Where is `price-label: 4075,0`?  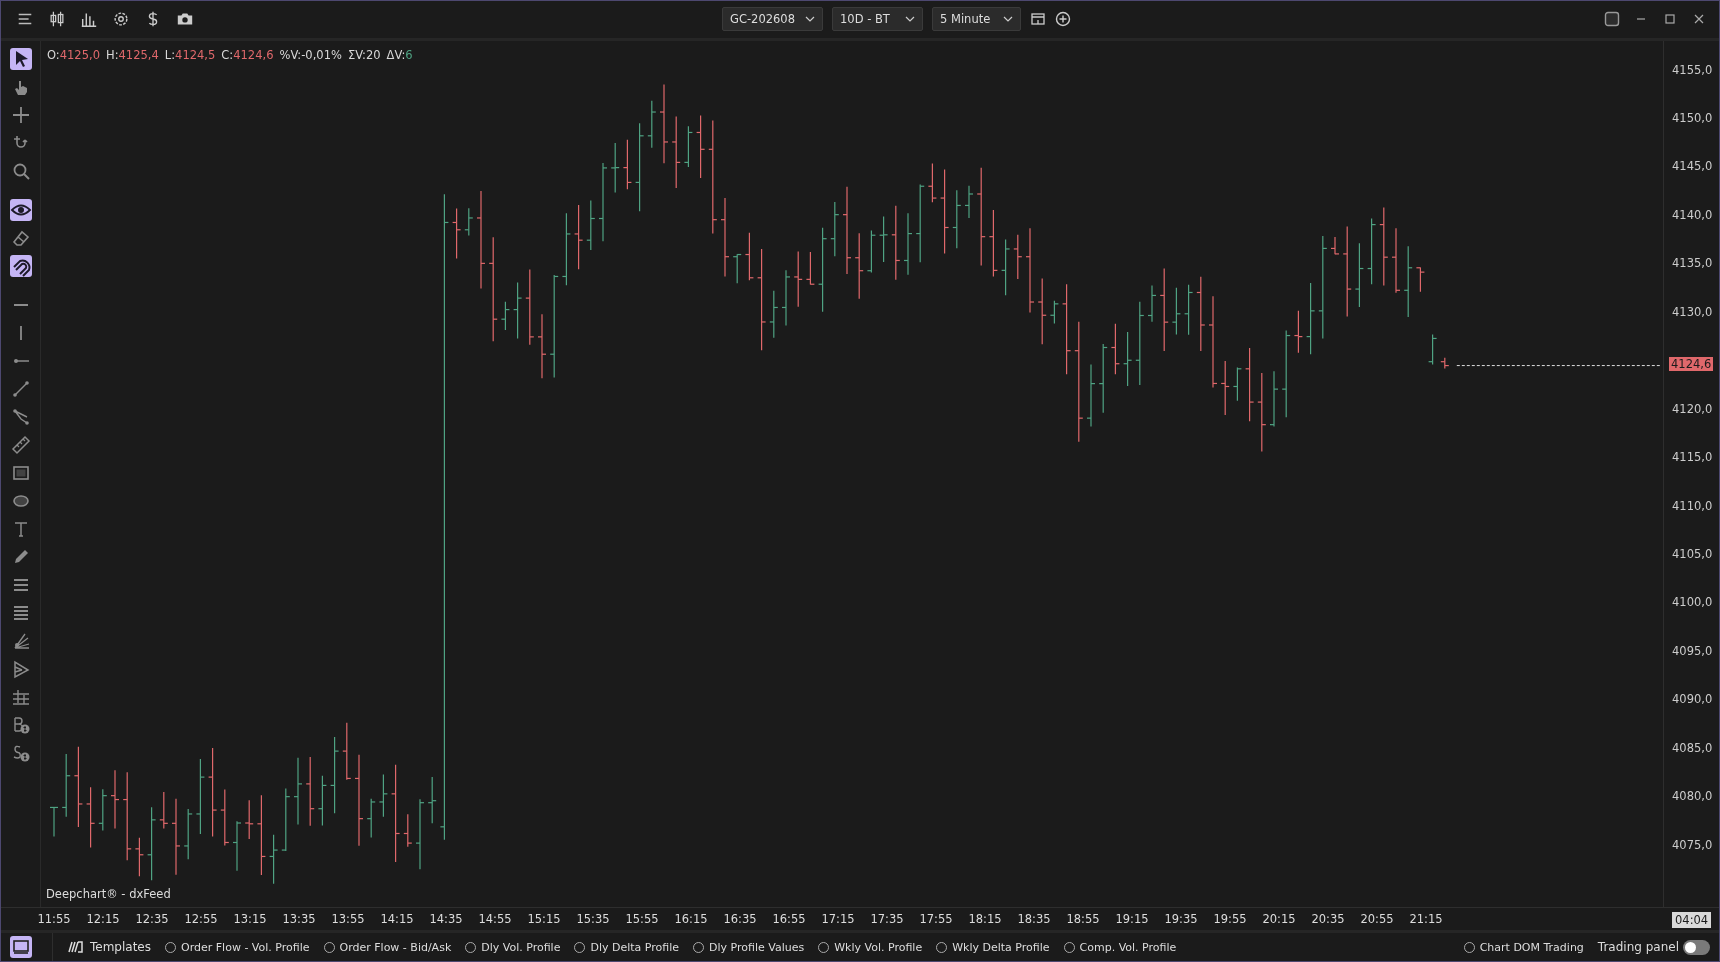 price-label: 4075,0 is located at coordinates (1692, 844).